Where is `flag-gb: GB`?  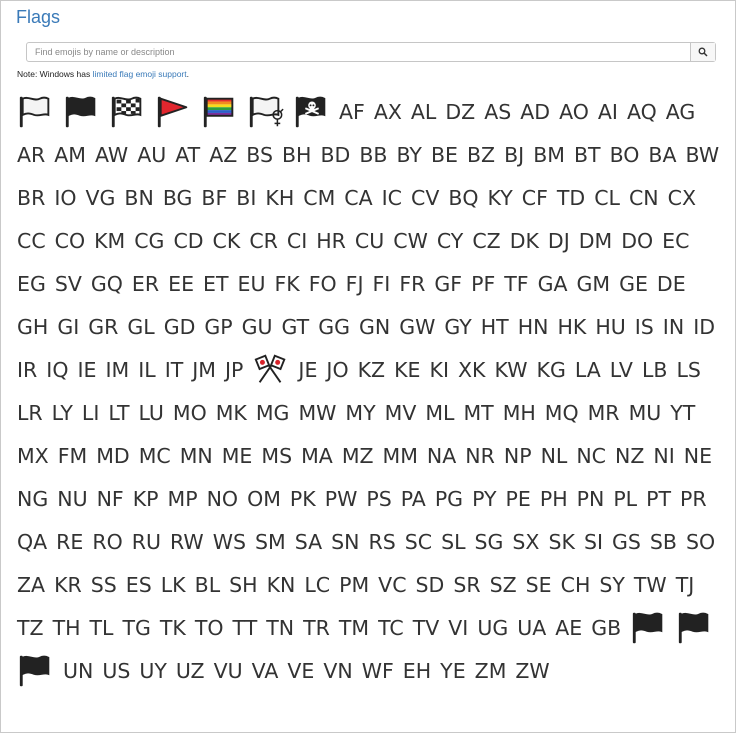 flag-gb: GB is located at coordinates (606, 628).